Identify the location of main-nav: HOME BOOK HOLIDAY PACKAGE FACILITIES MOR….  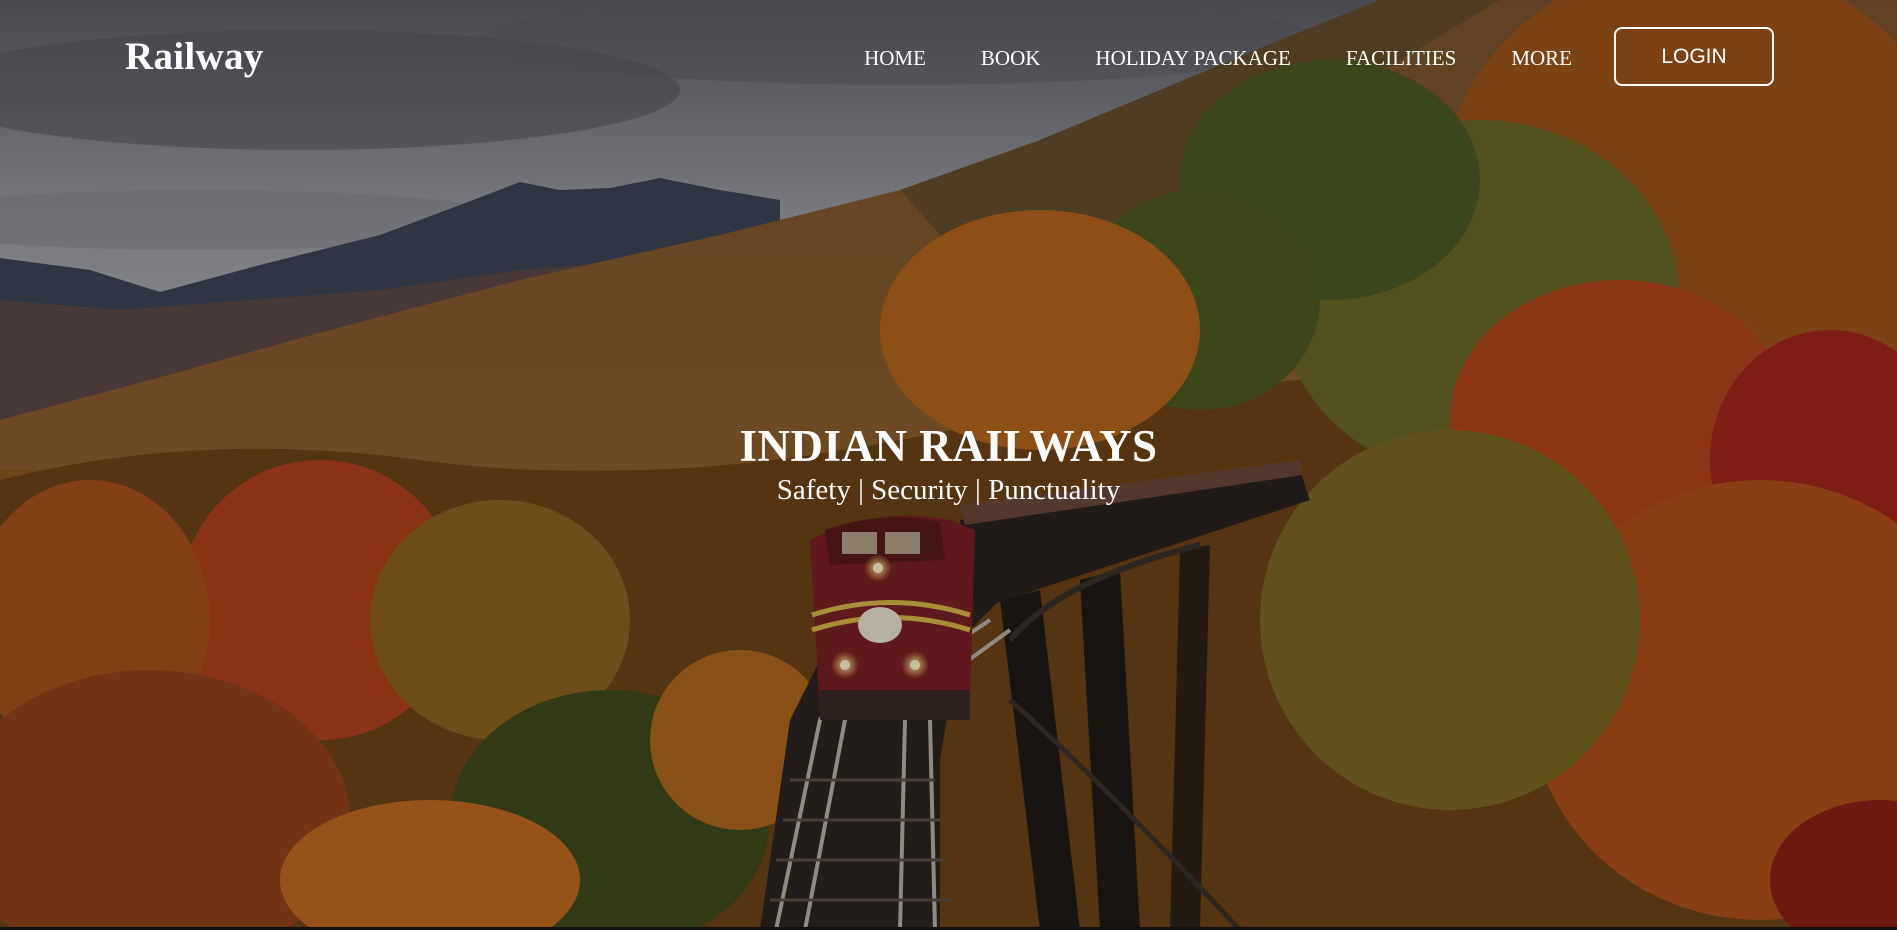
(1190, 58).